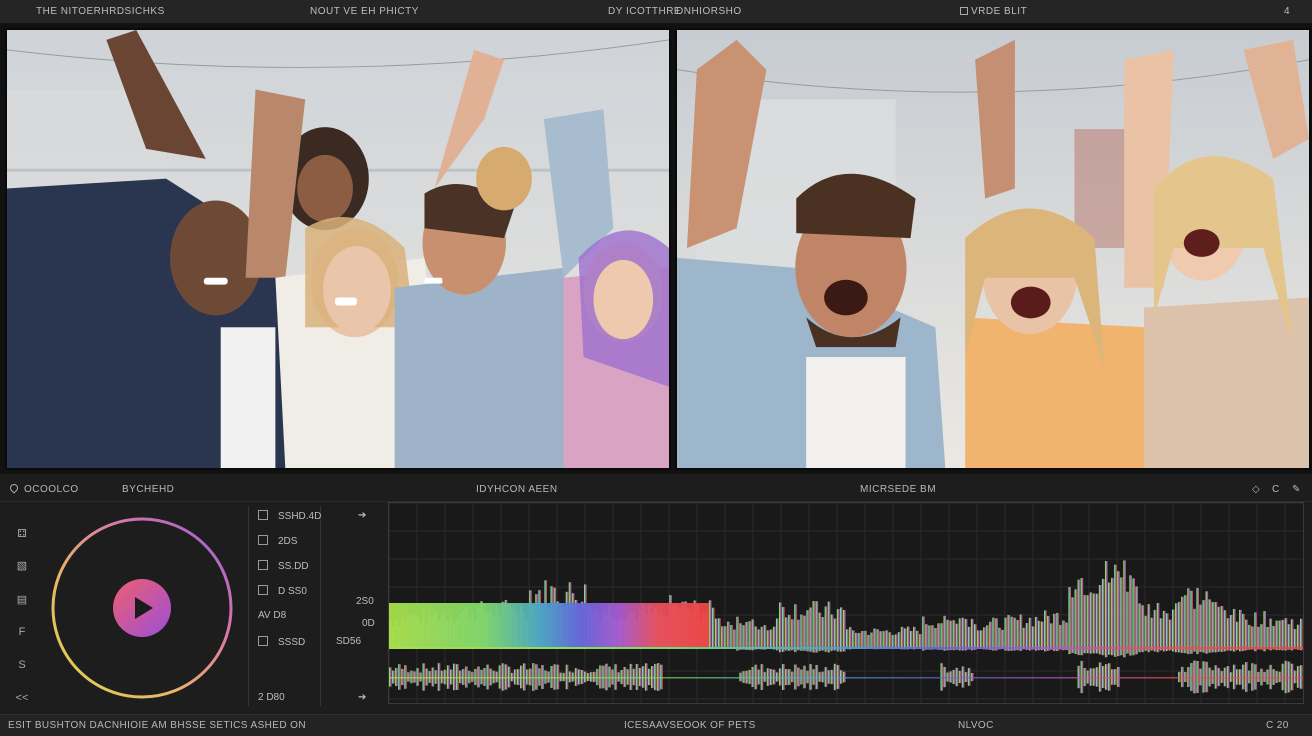  Describe the element at coordinates (22, 600) in the screenshot. I see `file-icon: ▤` at that location.